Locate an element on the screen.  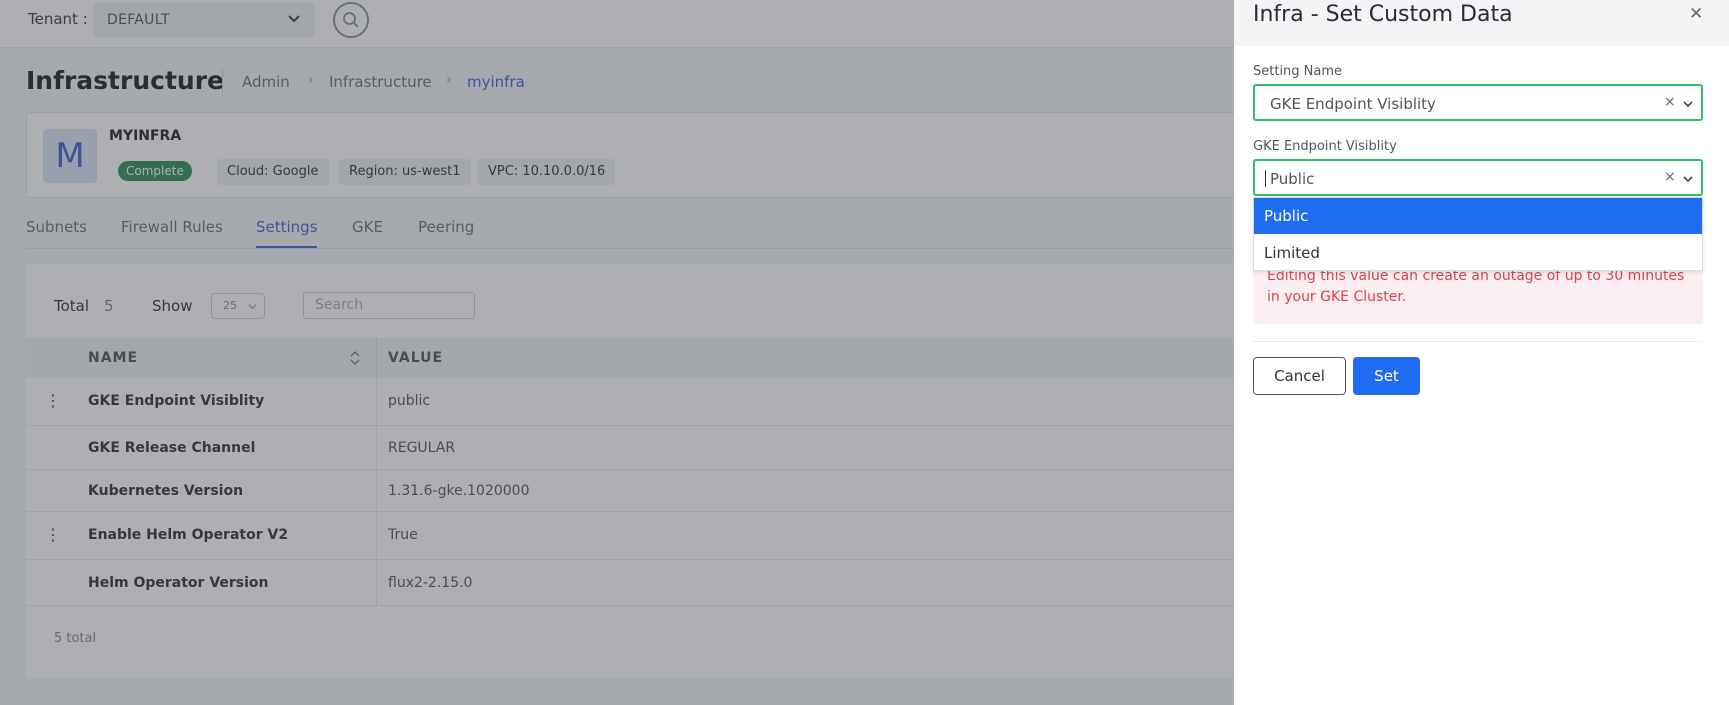
value-select-current: Public is located at coordinates (1292, 179).